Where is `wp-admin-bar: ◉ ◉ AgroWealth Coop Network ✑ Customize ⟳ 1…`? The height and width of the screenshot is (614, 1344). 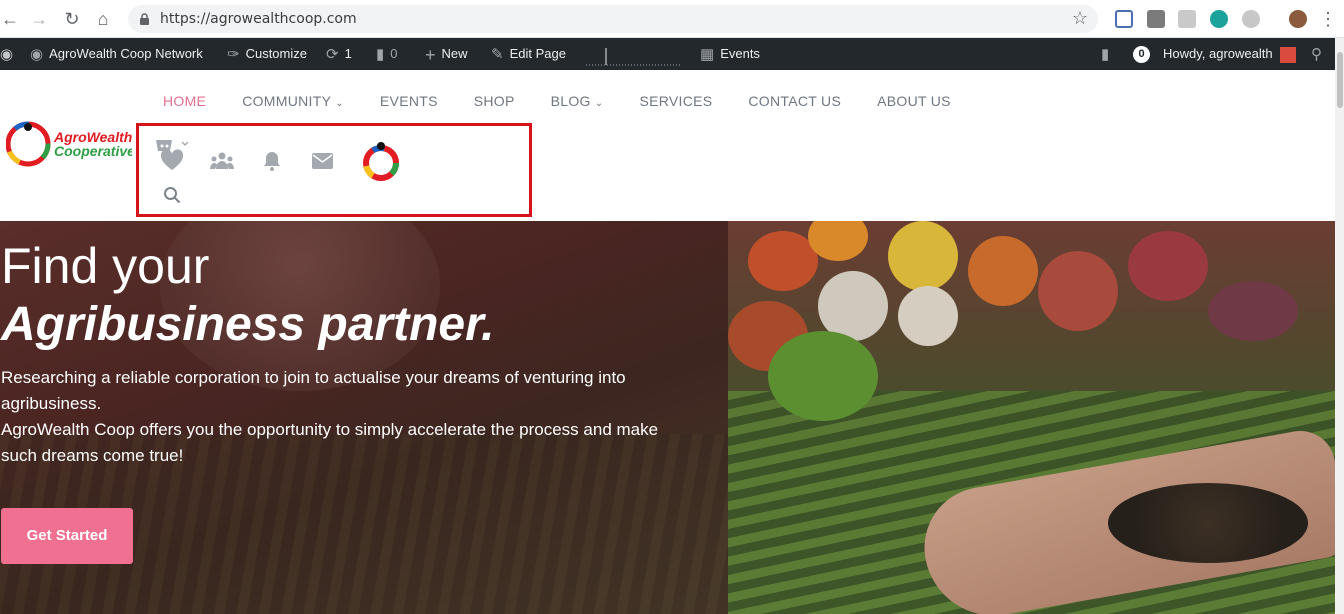
wp-admin-bar: ◉ ◉ AgroWealth Coop Network ✑ Customize ⟳ 1… is located at coordinates (672, 54).